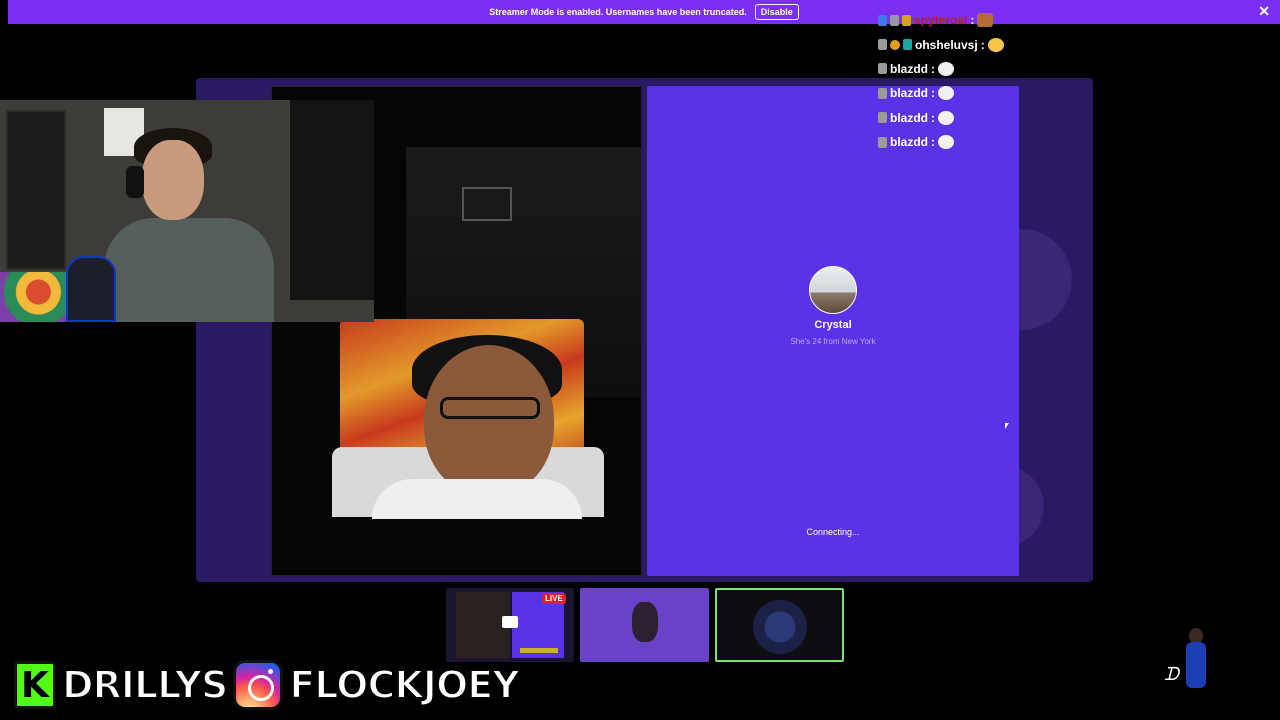 This screenshot has width=1280, height=720. What do you see at coordinates (941, 20) in the screenshot?
I see `chat-username: spyteroal` at bounding box center [941, 20].